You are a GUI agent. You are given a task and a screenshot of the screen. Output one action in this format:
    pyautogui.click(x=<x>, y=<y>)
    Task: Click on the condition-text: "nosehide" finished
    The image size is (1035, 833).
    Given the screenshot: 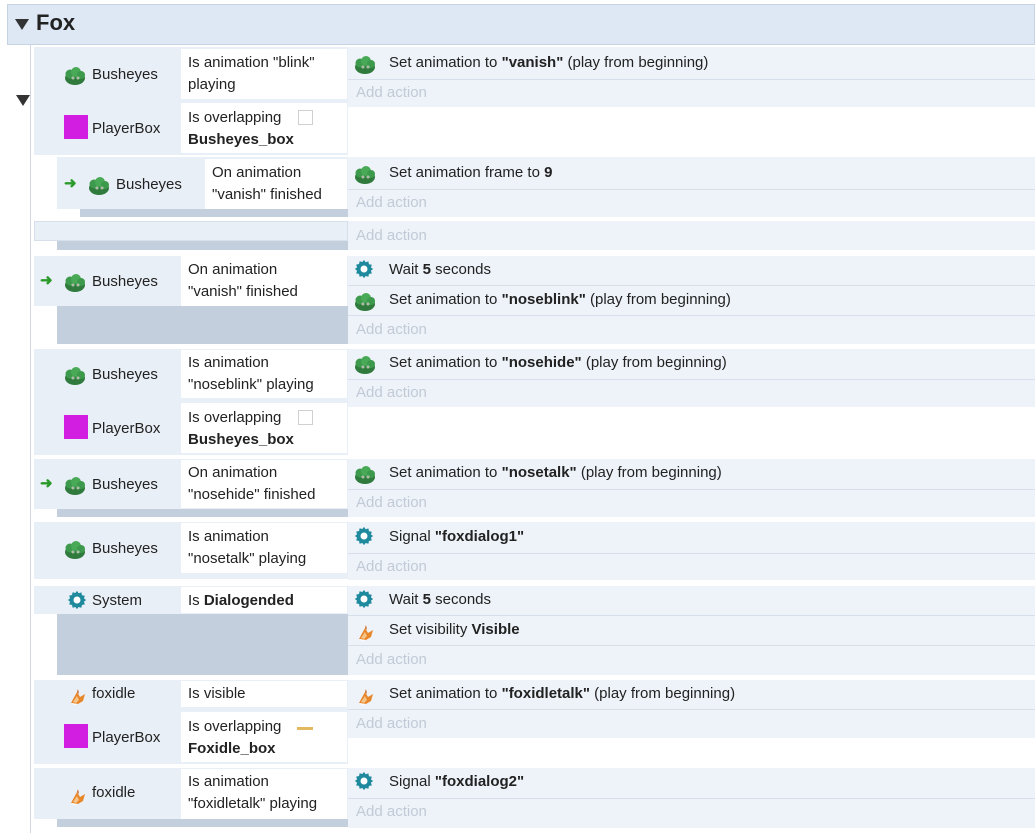 What is the action you would take?
    pyautogui.click(x=251, y=495)
    